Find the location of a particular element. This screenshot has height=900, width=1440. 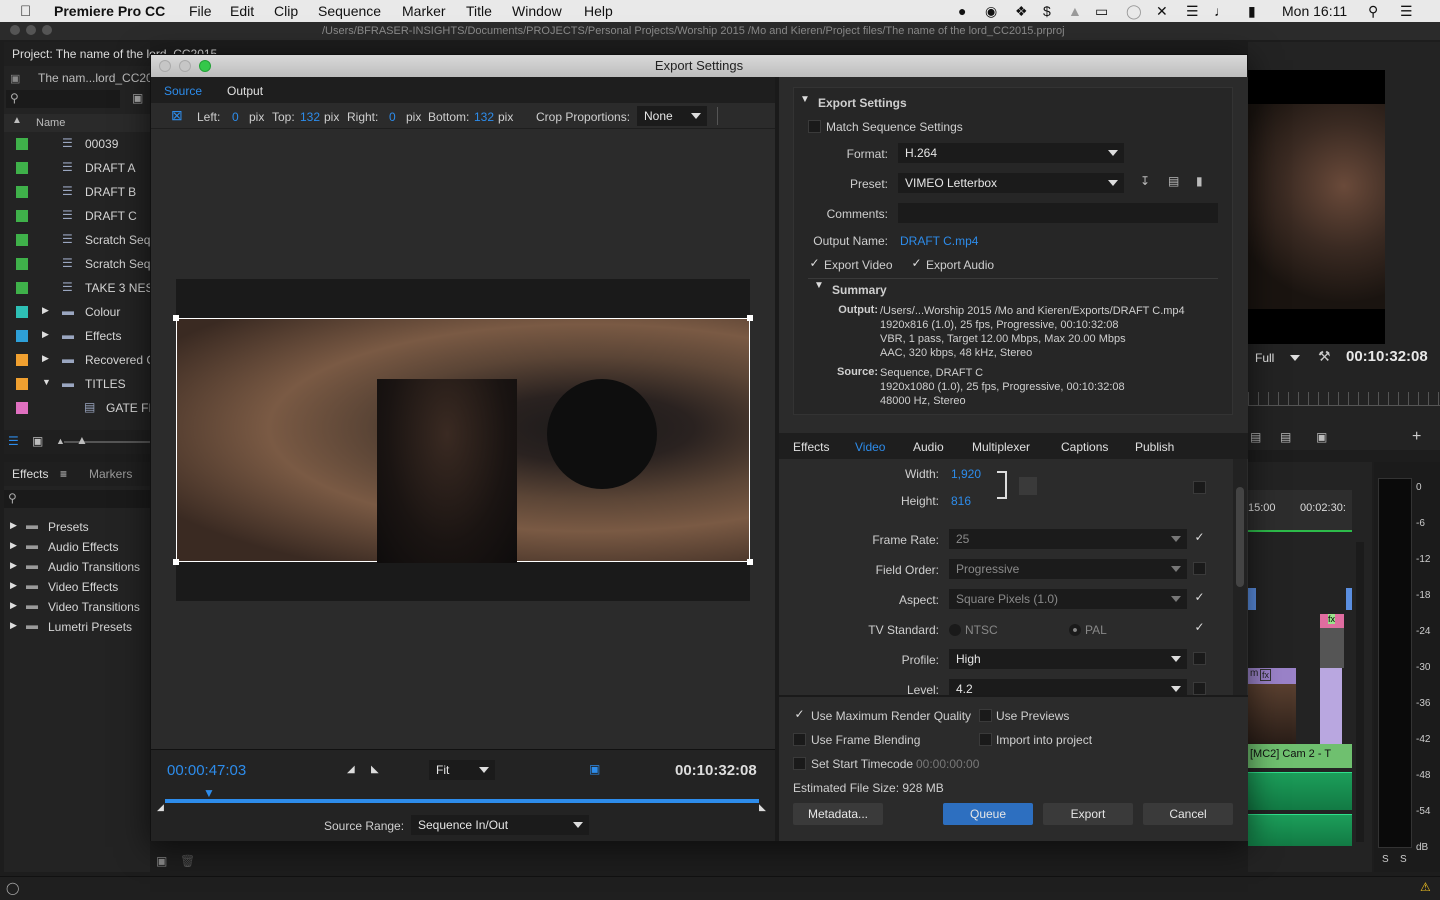

effects-tree-item: ▶ ▬ Audio Effects is located at coordinates (77, 547).